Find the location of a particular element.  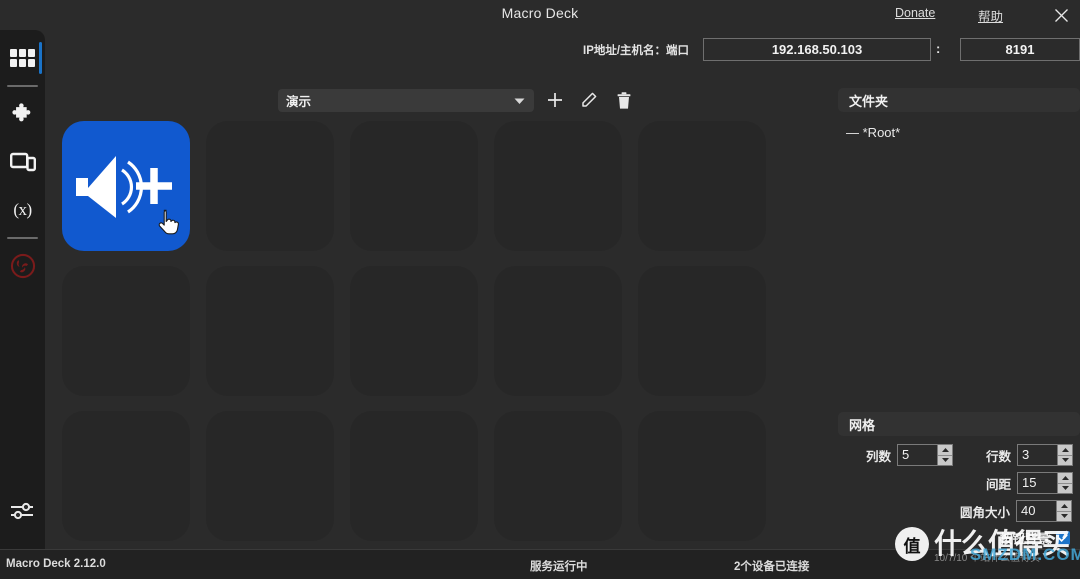

title-bar: Macro Deck Donate 帮助 is located at coordinates (540, 15).